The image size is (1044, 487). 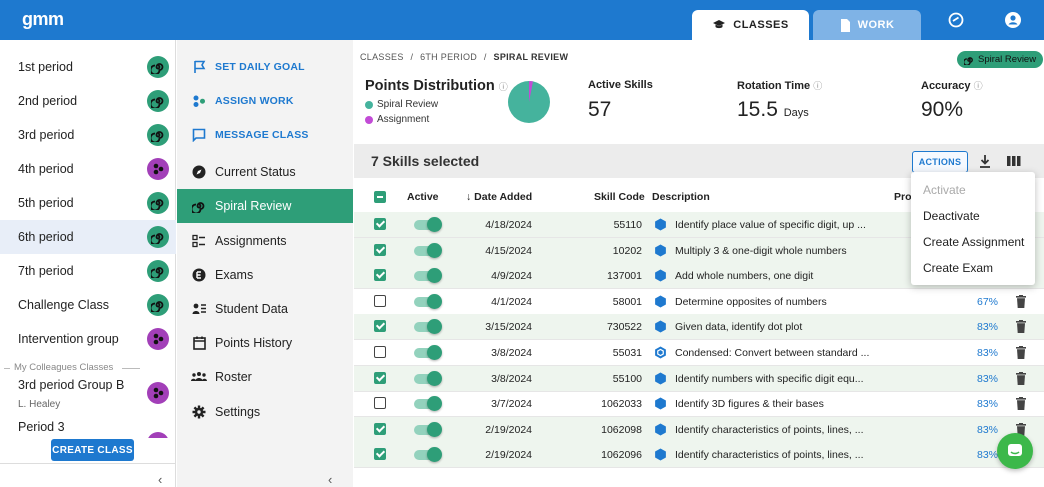 I want to click on class-item-6th-period: 6th period, so click(x=88, y=237).